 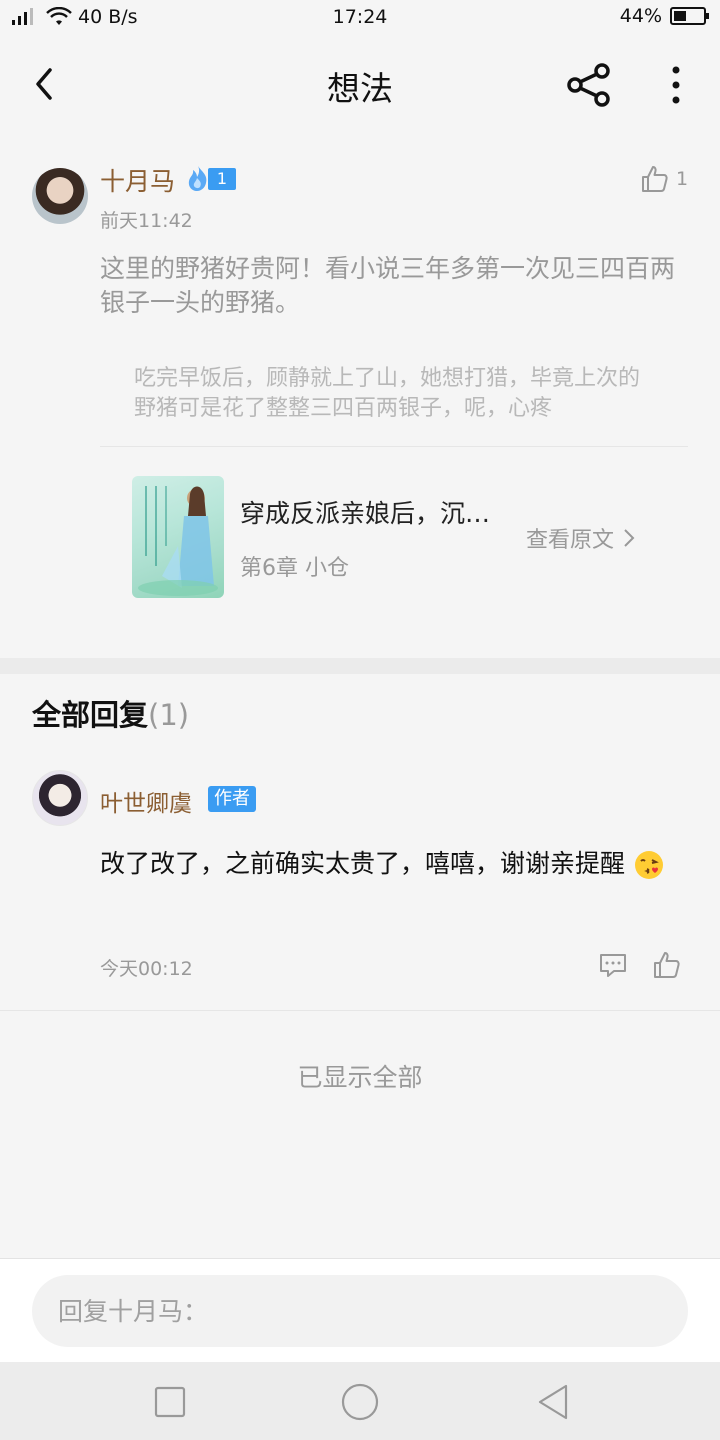 What do you see at coordinates (676, 85) in the screenshot?
I see `more-options-icon` at bounding box center [676, 85].